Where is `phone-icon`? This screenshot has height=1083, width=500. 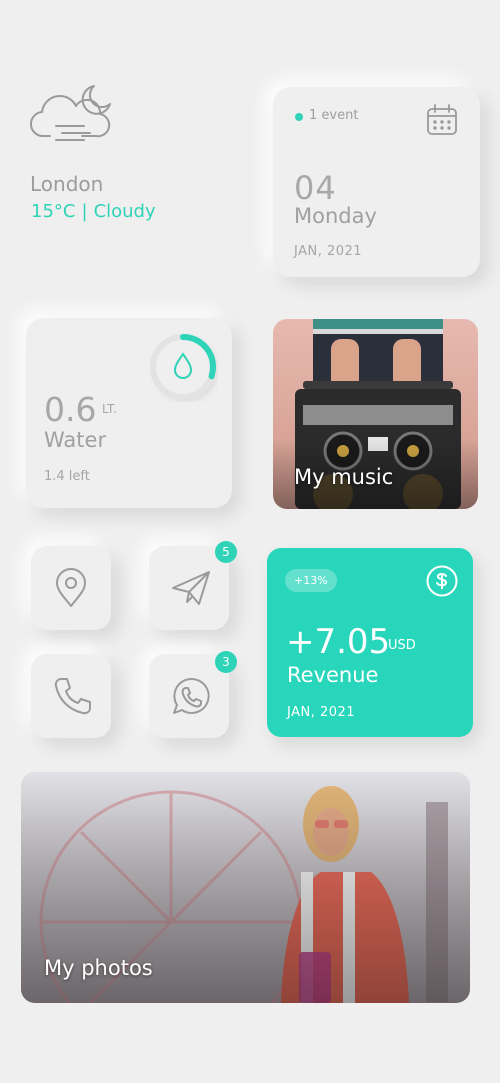 phone-icon is located at coordinates (72, 696).